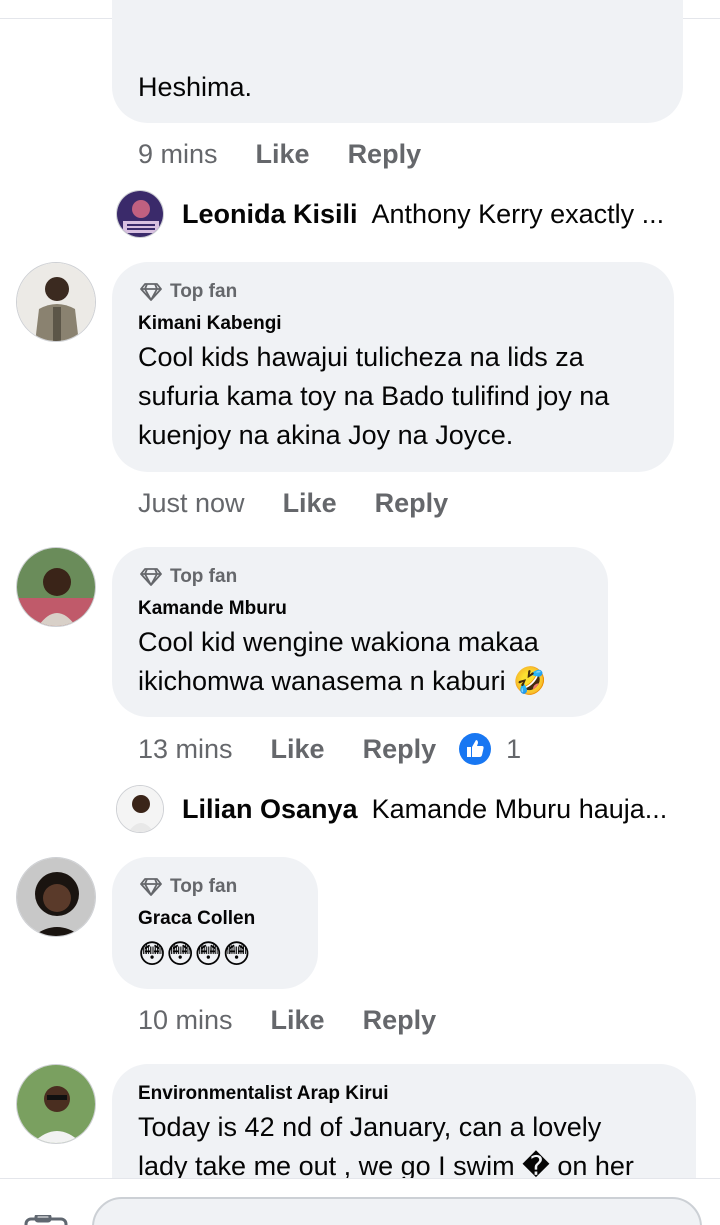  What do you see at coordinates (270, 214) in the screenshot?
I see `reply-author: Leonida Kisili` at bounding box center [270, 214].